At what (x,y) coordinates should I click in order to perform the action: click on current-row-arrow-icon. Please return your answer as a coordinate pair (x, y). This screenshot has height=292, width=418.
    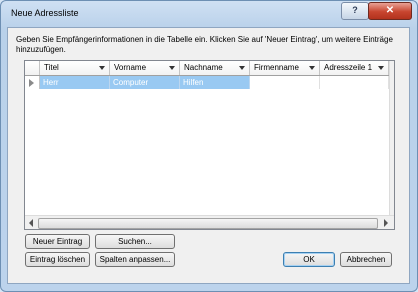
    Looking at the image, I should click on (31, 83).